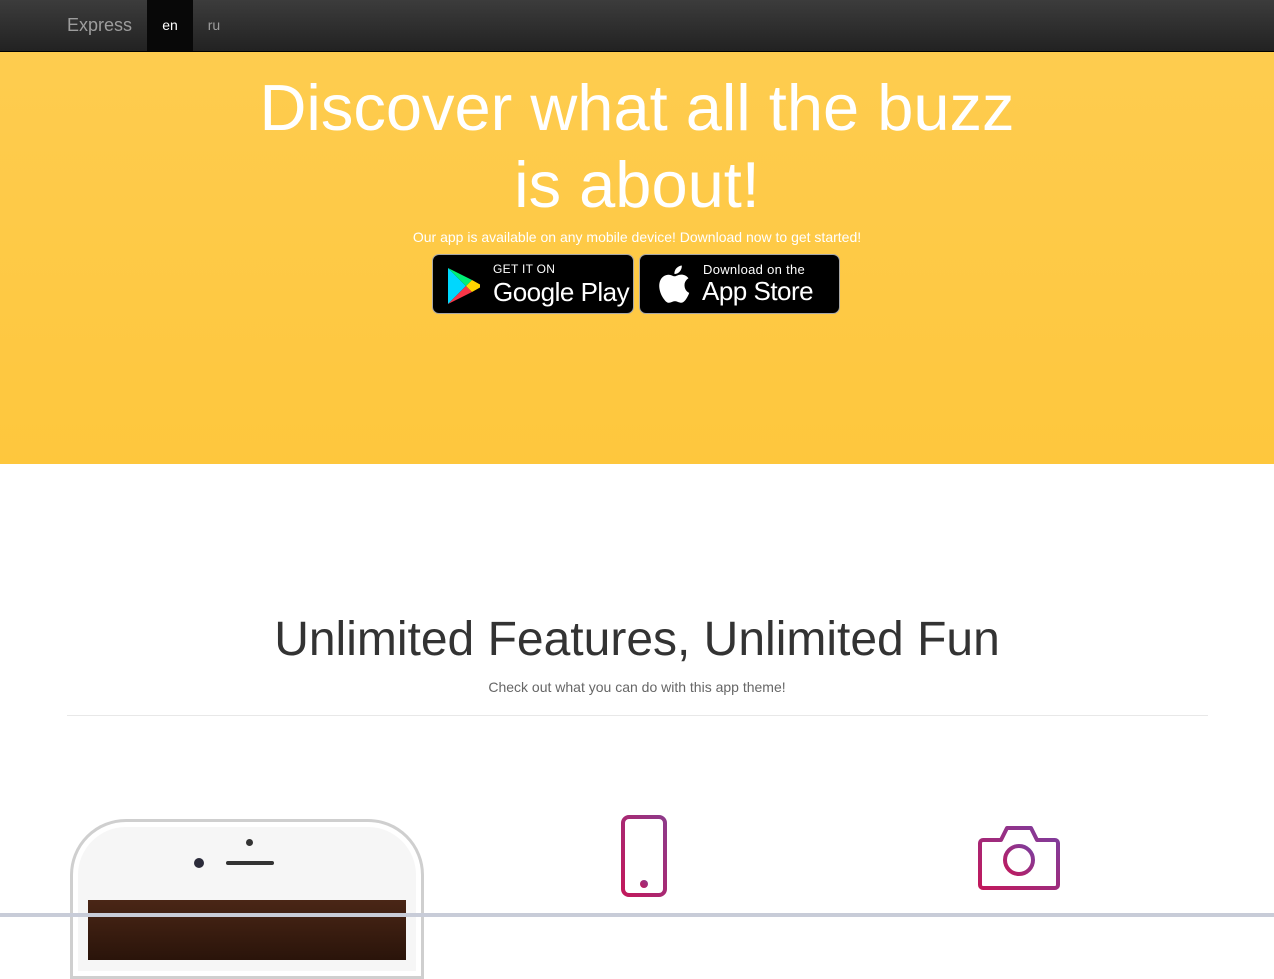 This screenshot has width=1274, height=979. I want to click on app-store-big-text: App Store, so click(758, 291).